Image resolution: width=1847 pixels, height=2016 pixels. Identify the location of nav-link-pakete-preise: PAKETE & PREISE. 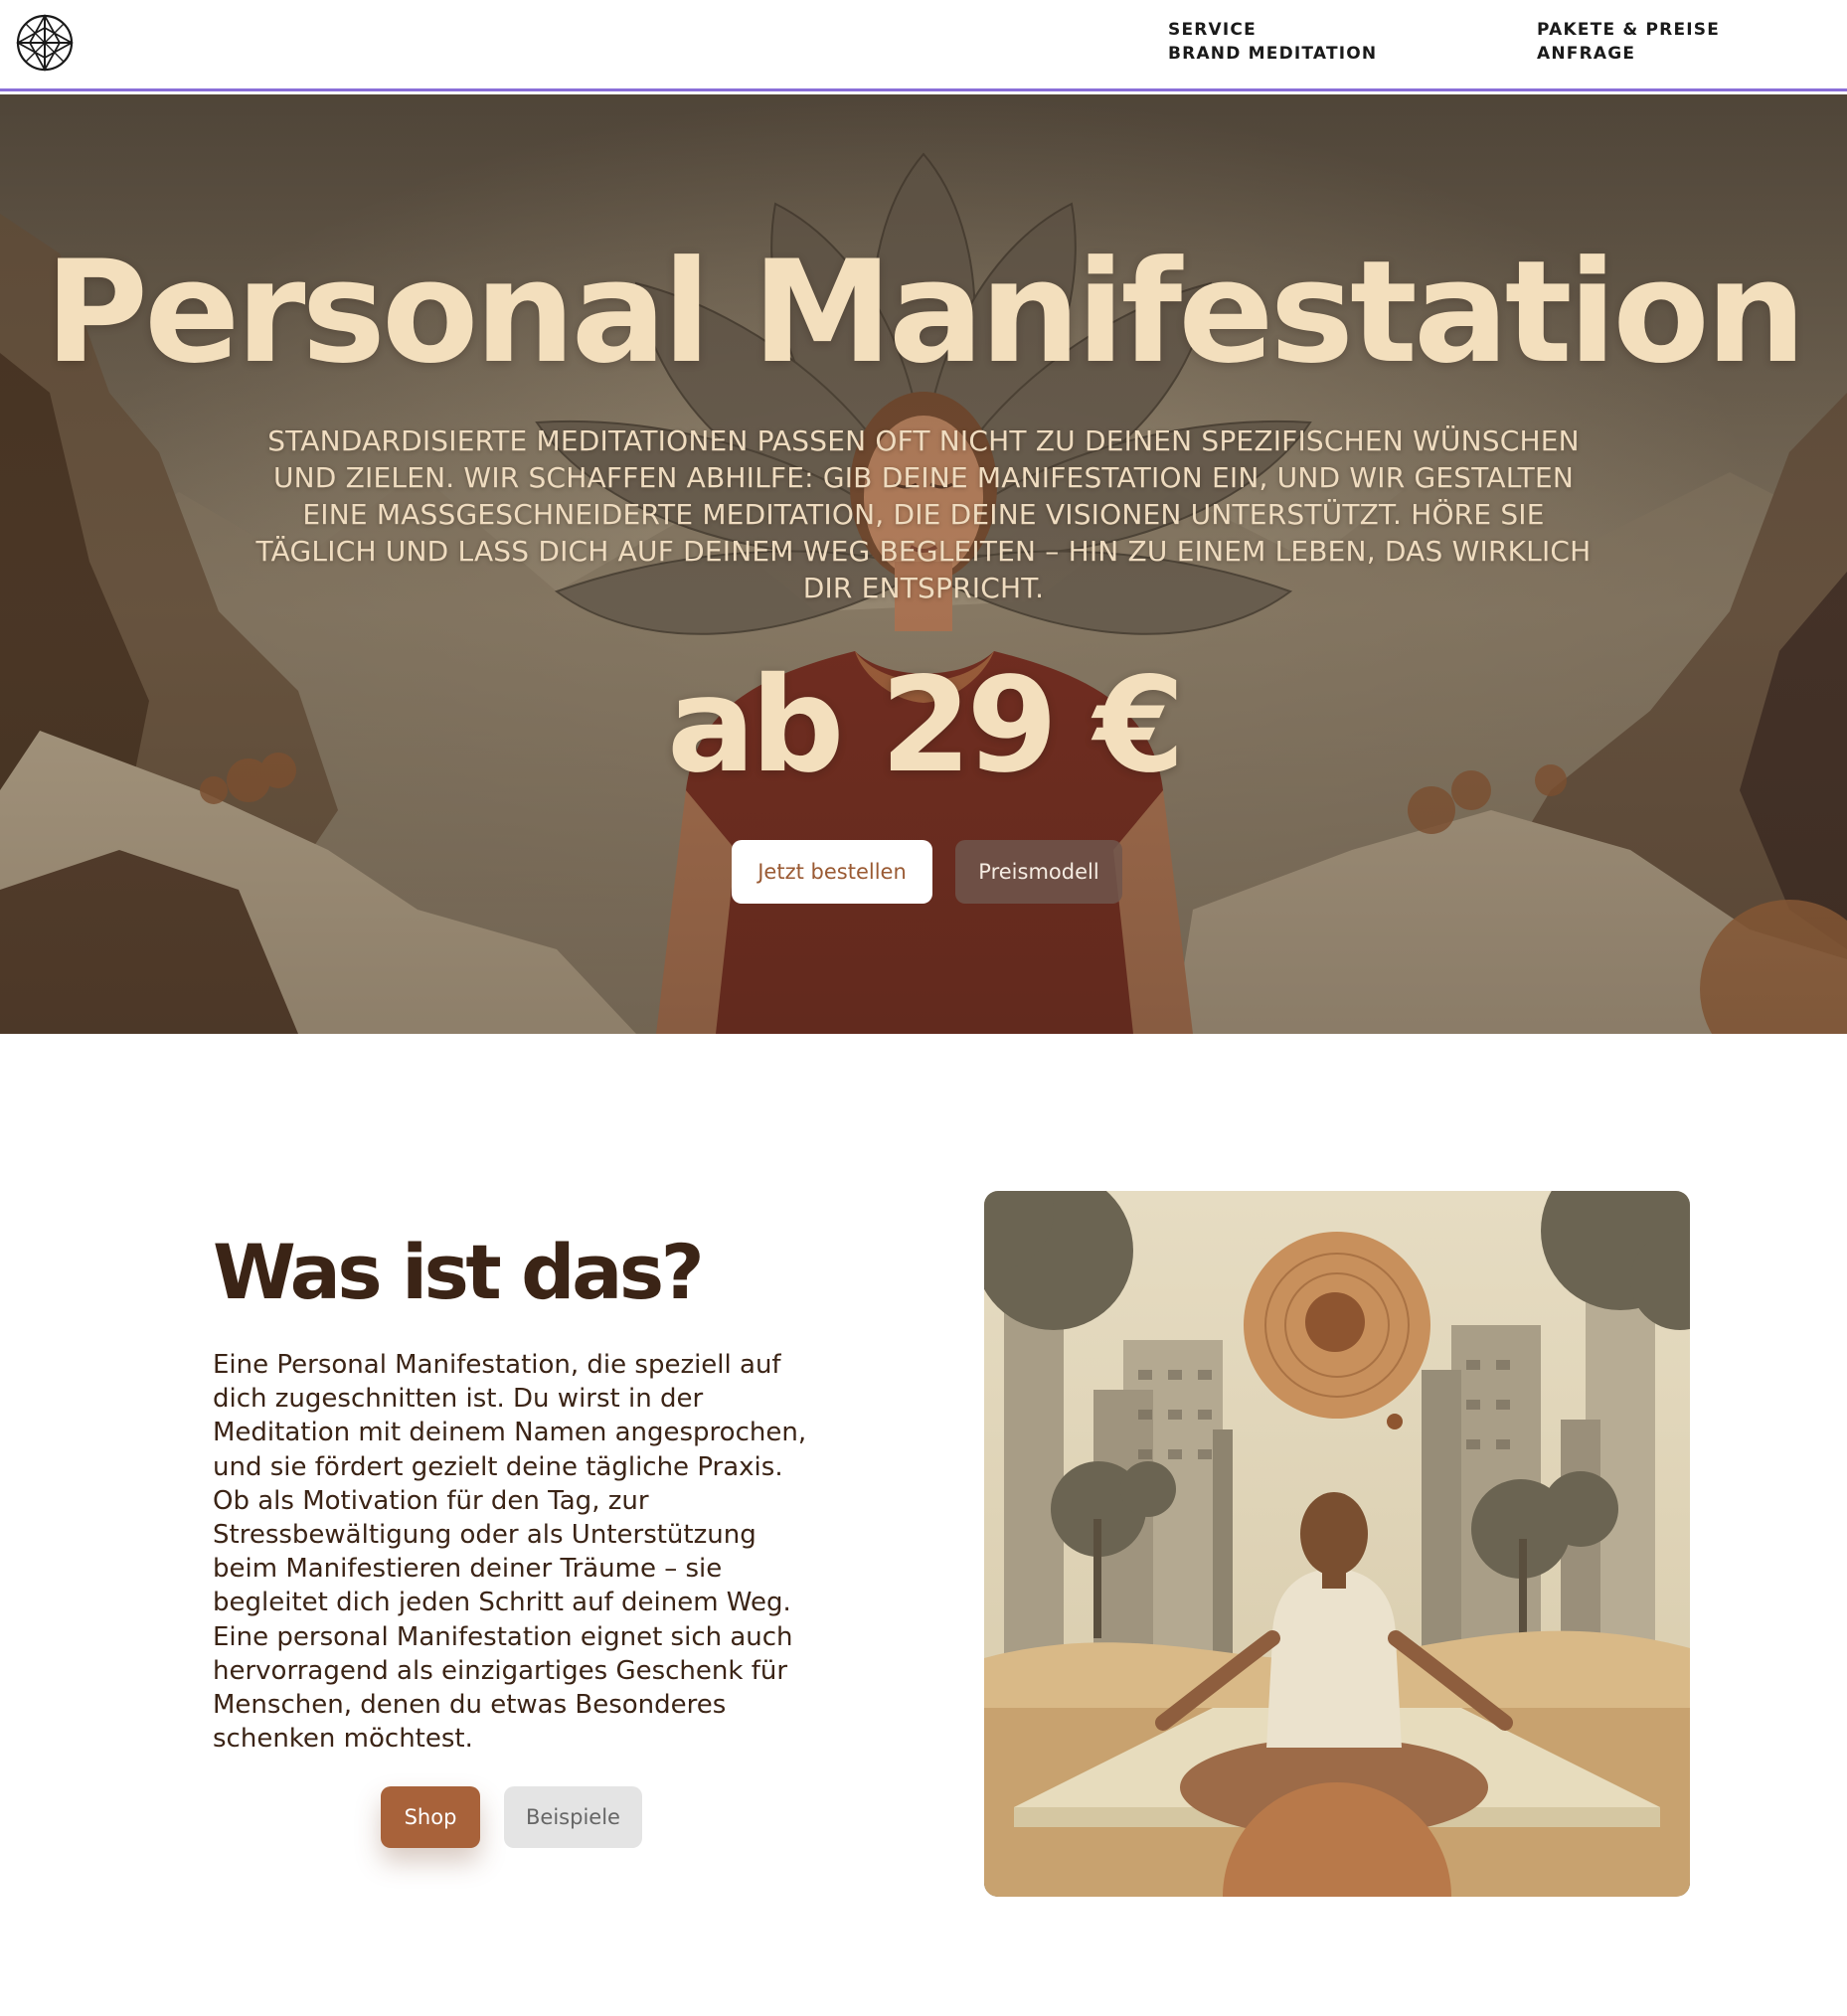
(1628, 30).